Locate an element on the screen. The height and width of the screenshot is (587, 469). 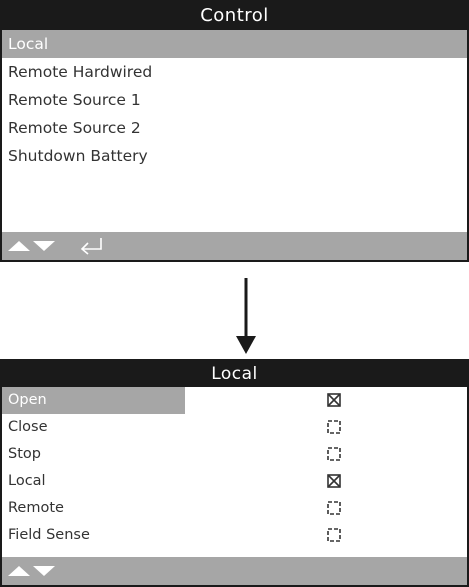
option-row-open: Open is located at coordinates (234, 400).